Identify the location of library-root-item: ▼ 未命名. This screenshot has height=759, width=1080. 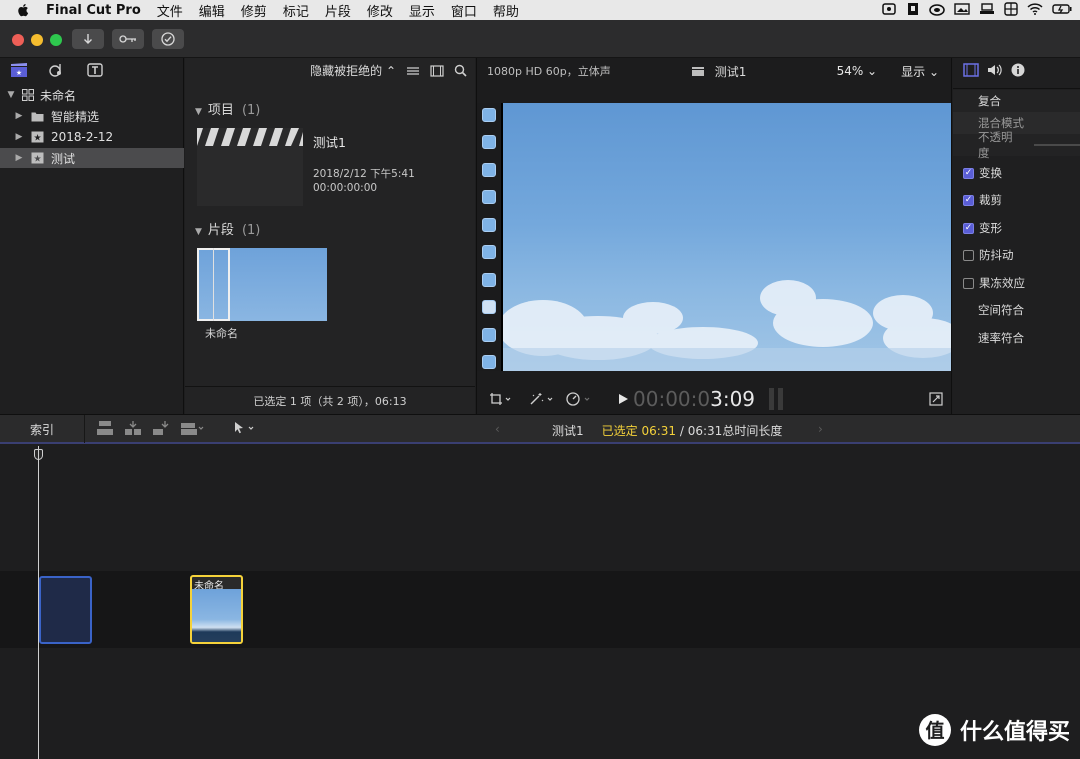
(92, 95).